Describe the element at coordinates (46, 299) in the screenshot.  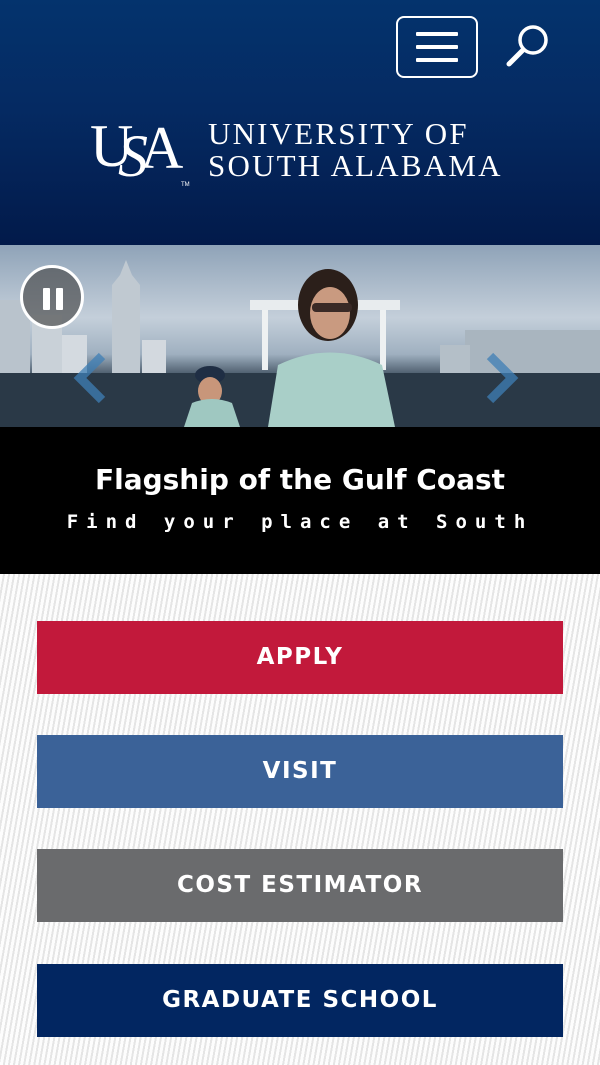
I see `pause-icon` at that location.